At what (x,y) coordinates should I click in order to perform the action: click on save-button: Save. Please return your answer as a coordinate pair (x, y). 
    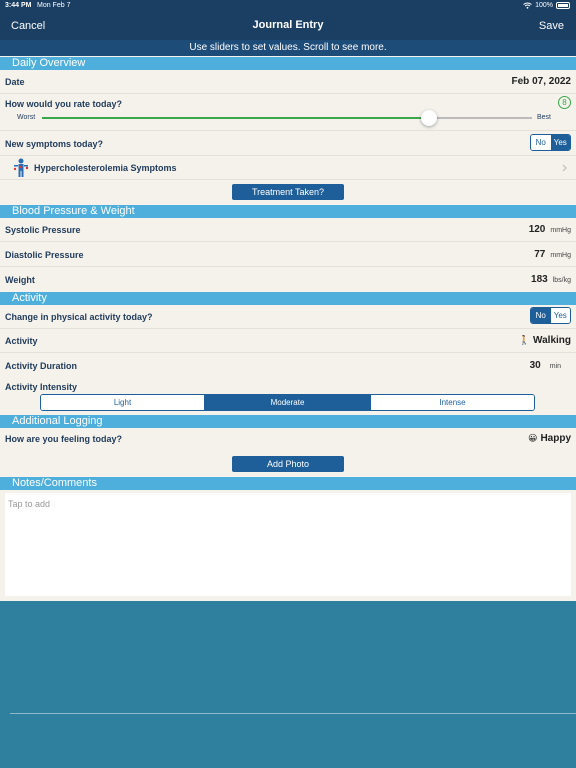
    Looking at the image, I should click on (551, 26).